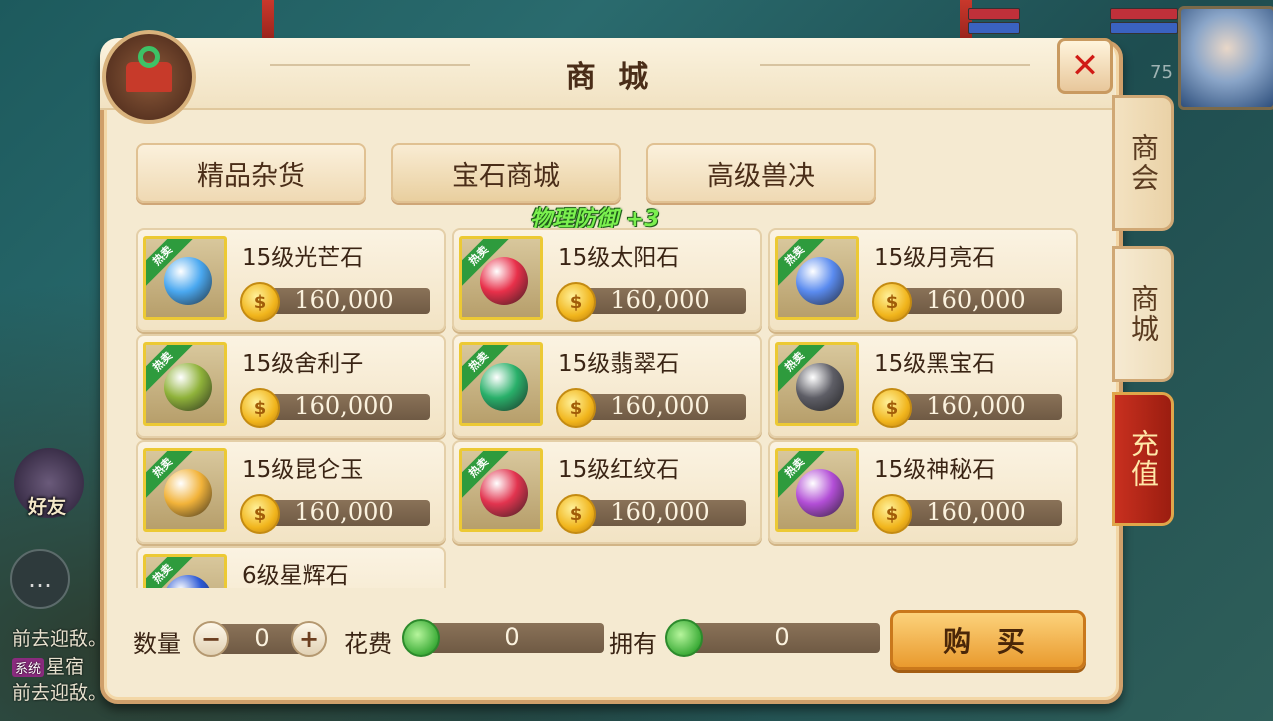 The image size is (1273, 721). Describe the element at coordinates (28, 667) in the screenshot. I see `system-tag: 系统` at that location.